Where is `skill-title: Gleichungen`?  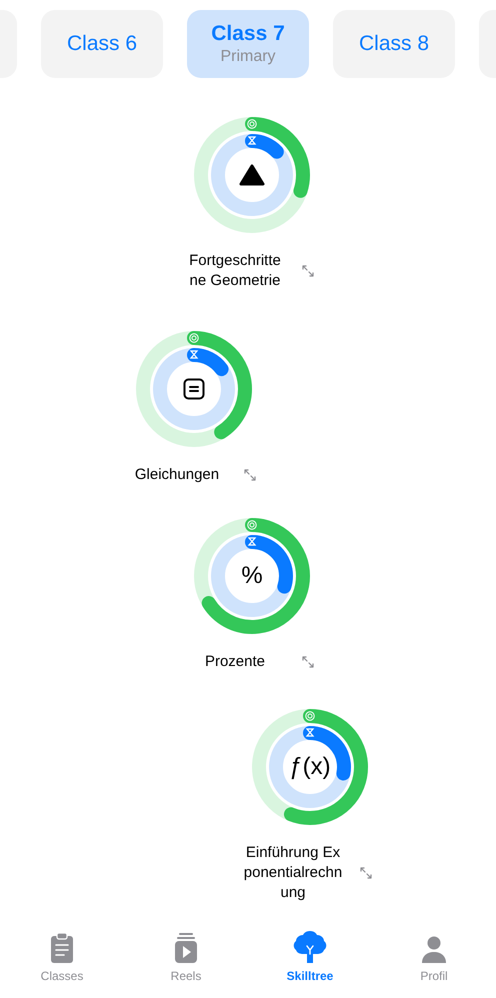
skill-title: Gleichungen is located at coordinates (177, 475).